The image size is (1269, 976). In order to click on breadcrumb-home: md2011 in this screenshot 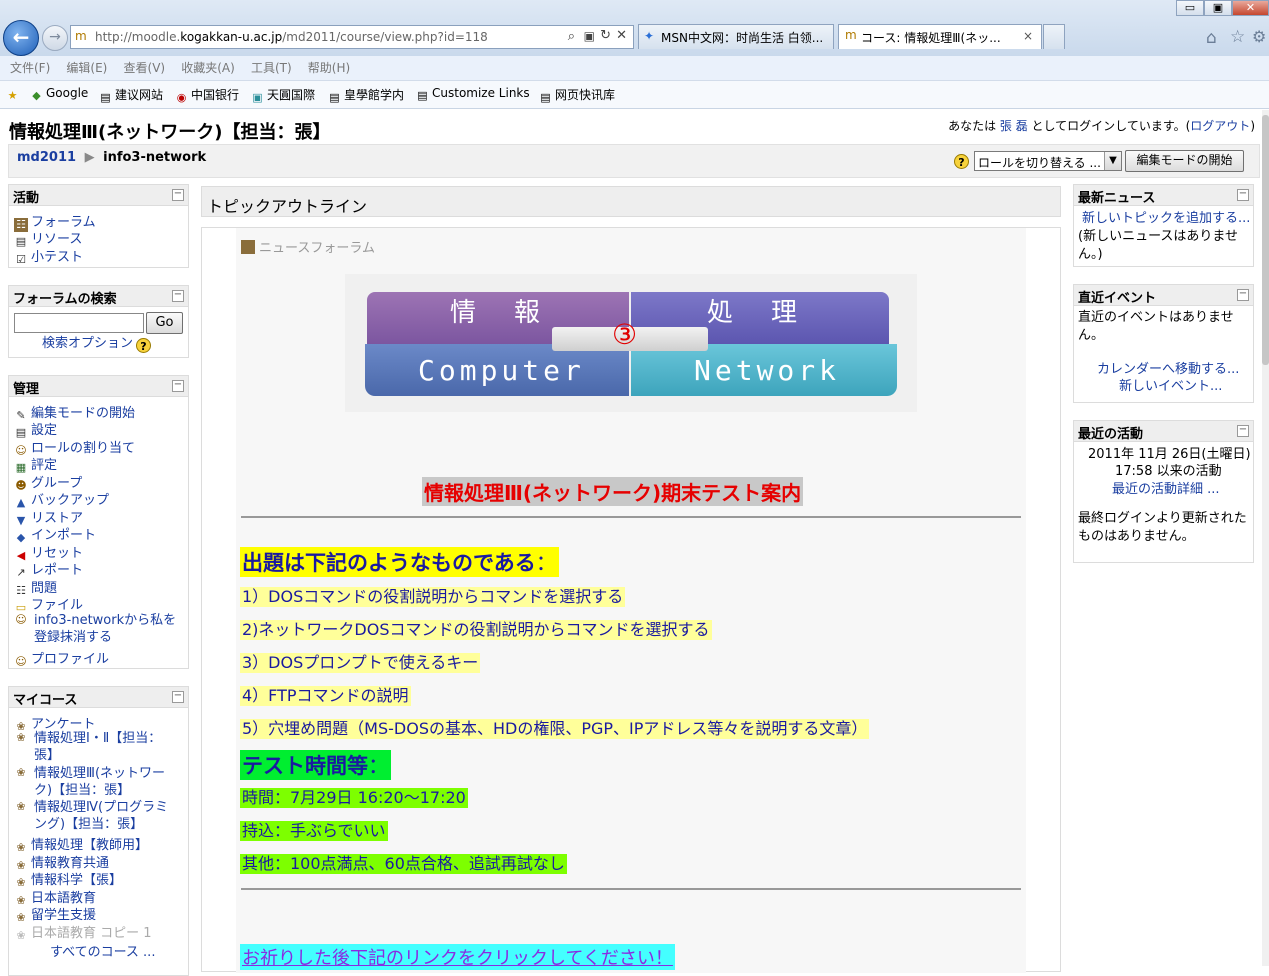, I will do `click(46, 157)`.